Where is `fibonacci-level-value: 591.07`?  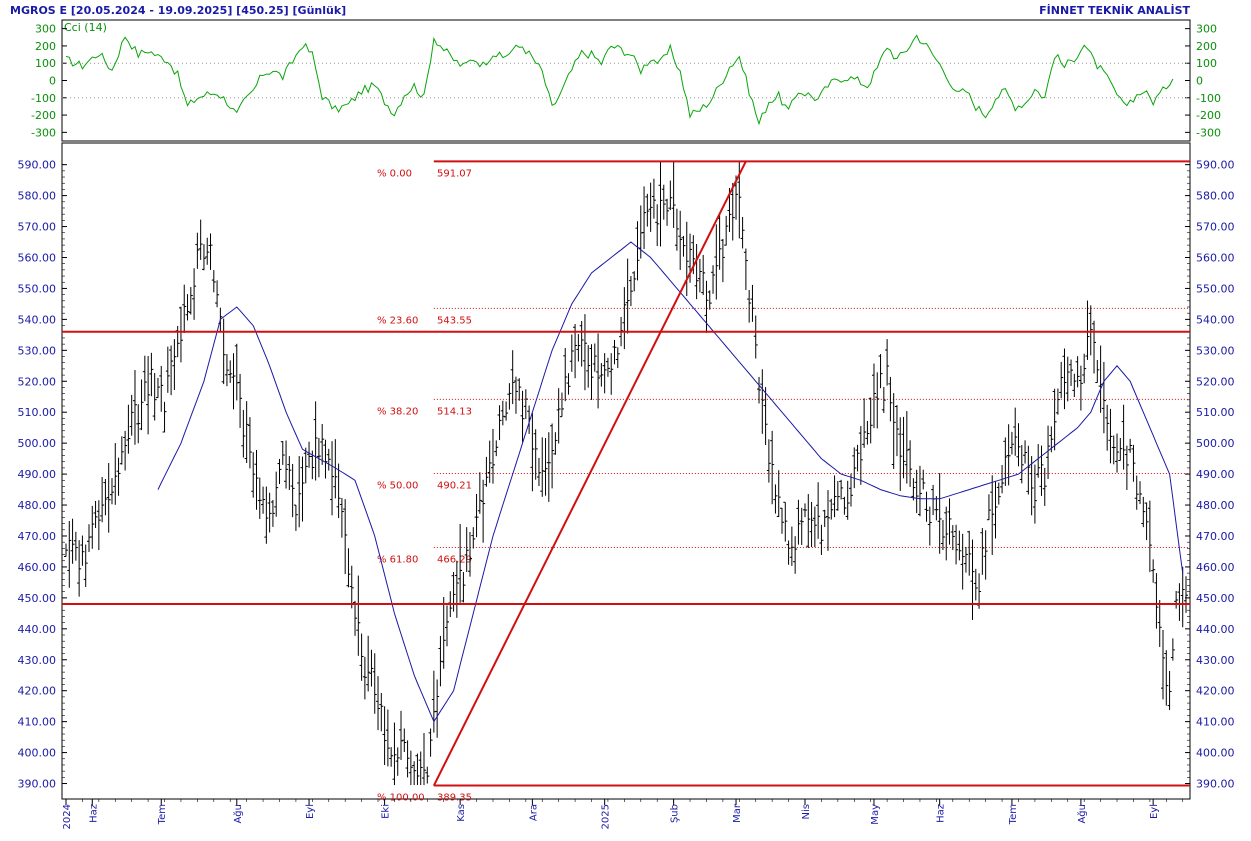 fibonacci-level-value: 591.07 is located at coordinates (454, 173).